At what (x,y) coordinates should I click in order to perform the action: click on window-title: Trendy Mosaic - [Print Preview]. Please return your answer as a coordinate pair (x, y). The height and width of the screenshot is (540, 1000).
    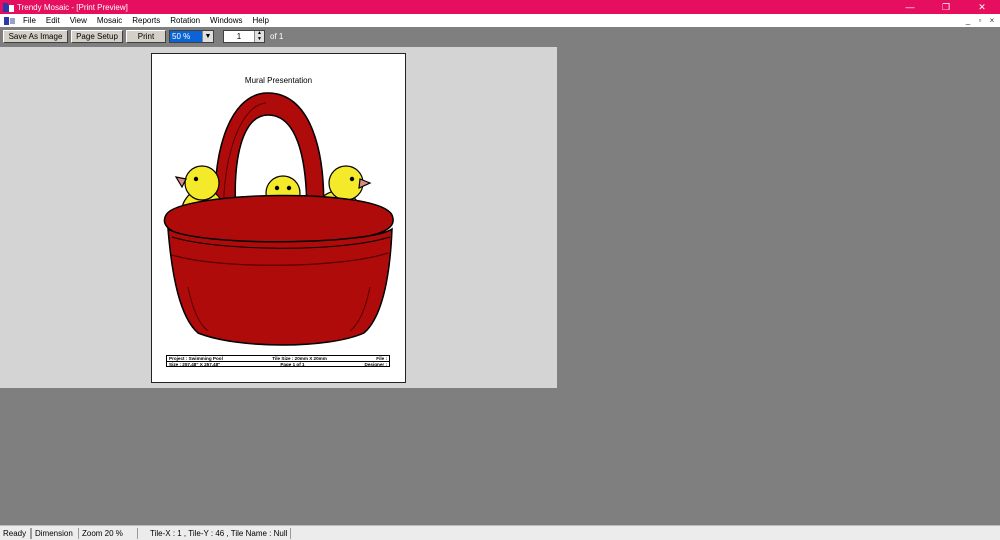
    Looking at the image, I should click on (72, 7).